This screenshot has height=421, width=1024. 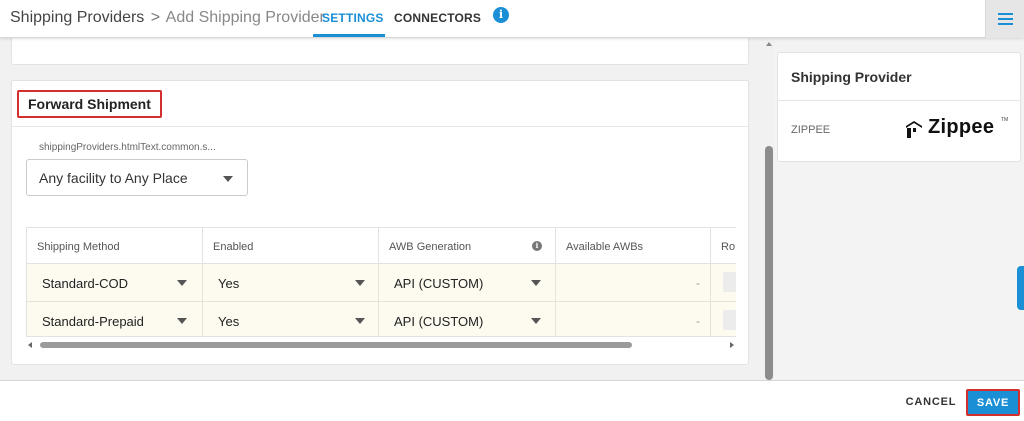 What do you see at coordinates (811, 130) in the screenshot?
I see `provider-name: ZIPPEE` at bounding box center [811, 130].